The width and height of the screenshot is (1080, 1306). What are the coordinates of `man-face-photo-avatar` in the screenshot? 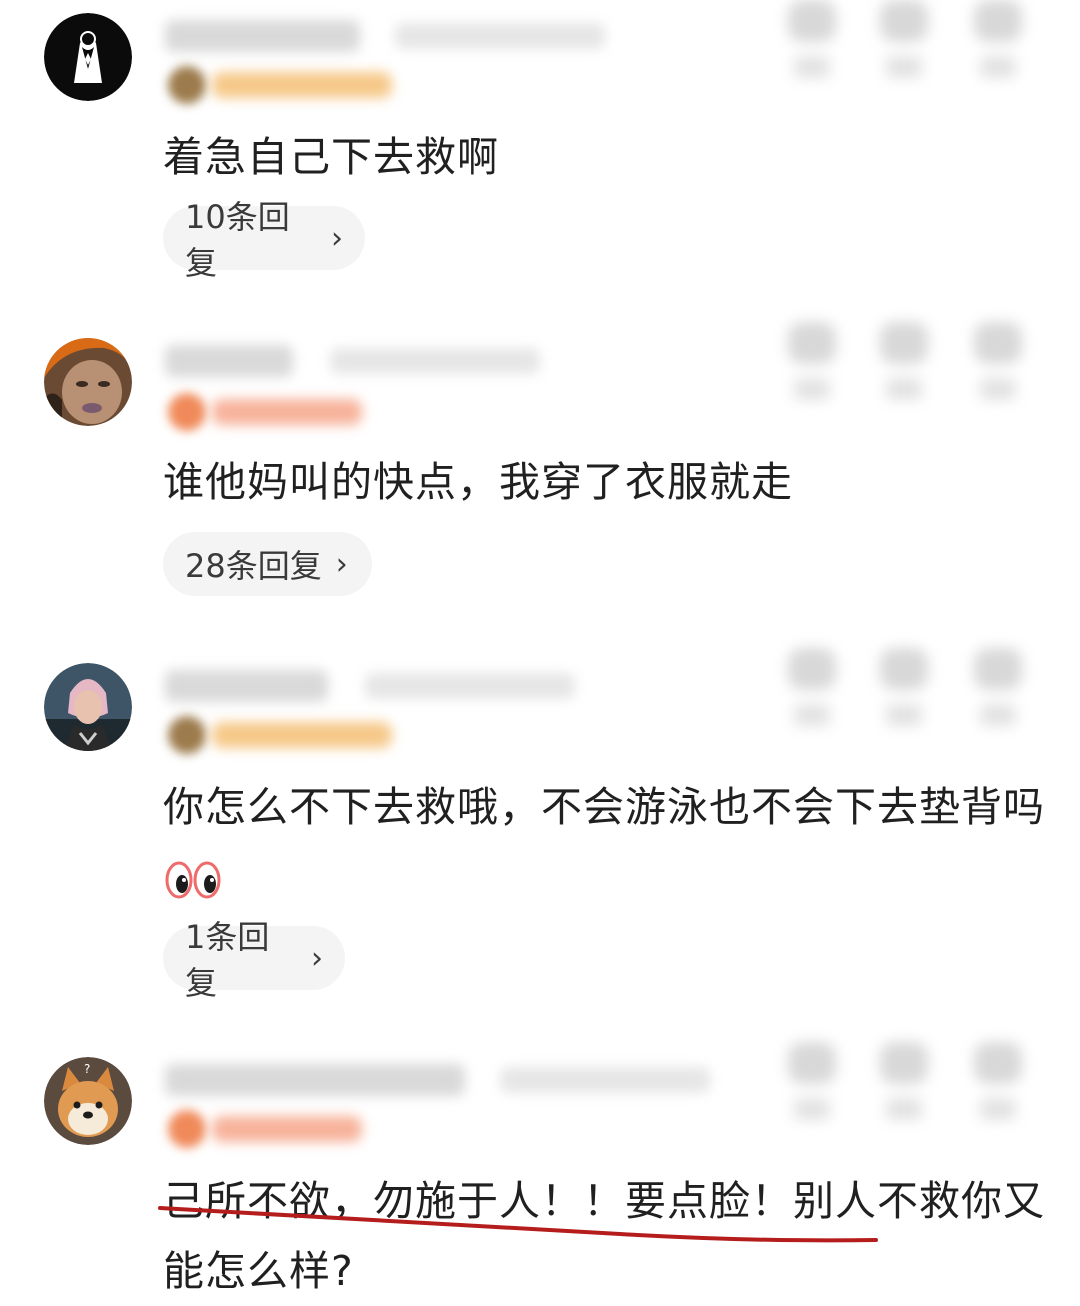 It's located at (88, 382).